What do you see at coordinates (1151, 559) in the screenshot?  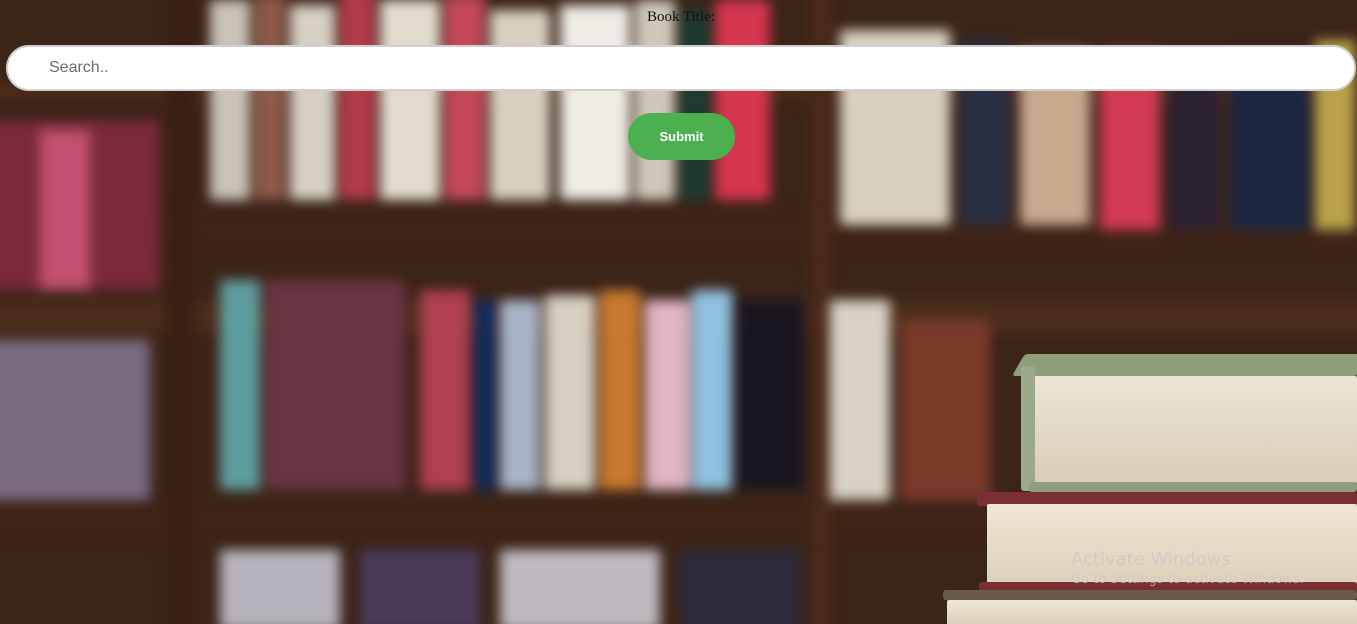 I see `watermark-title: Activate Windows` at bounding box center [1151, 559].